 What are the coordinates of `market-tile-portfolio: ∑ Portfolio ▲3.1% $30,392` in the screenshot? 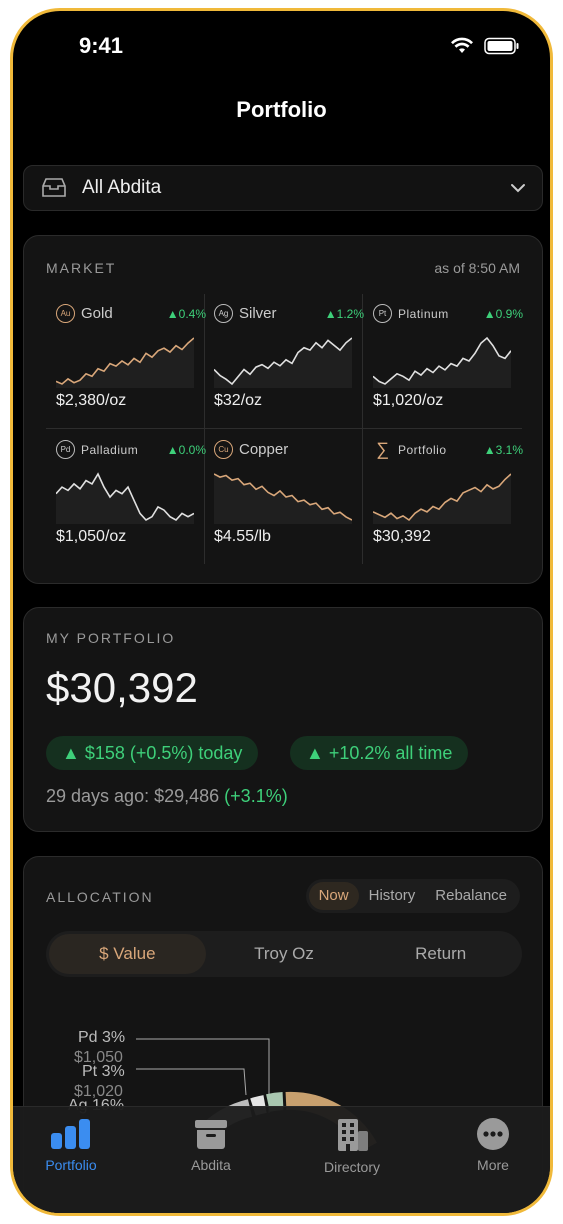 It's located at (448, 497).